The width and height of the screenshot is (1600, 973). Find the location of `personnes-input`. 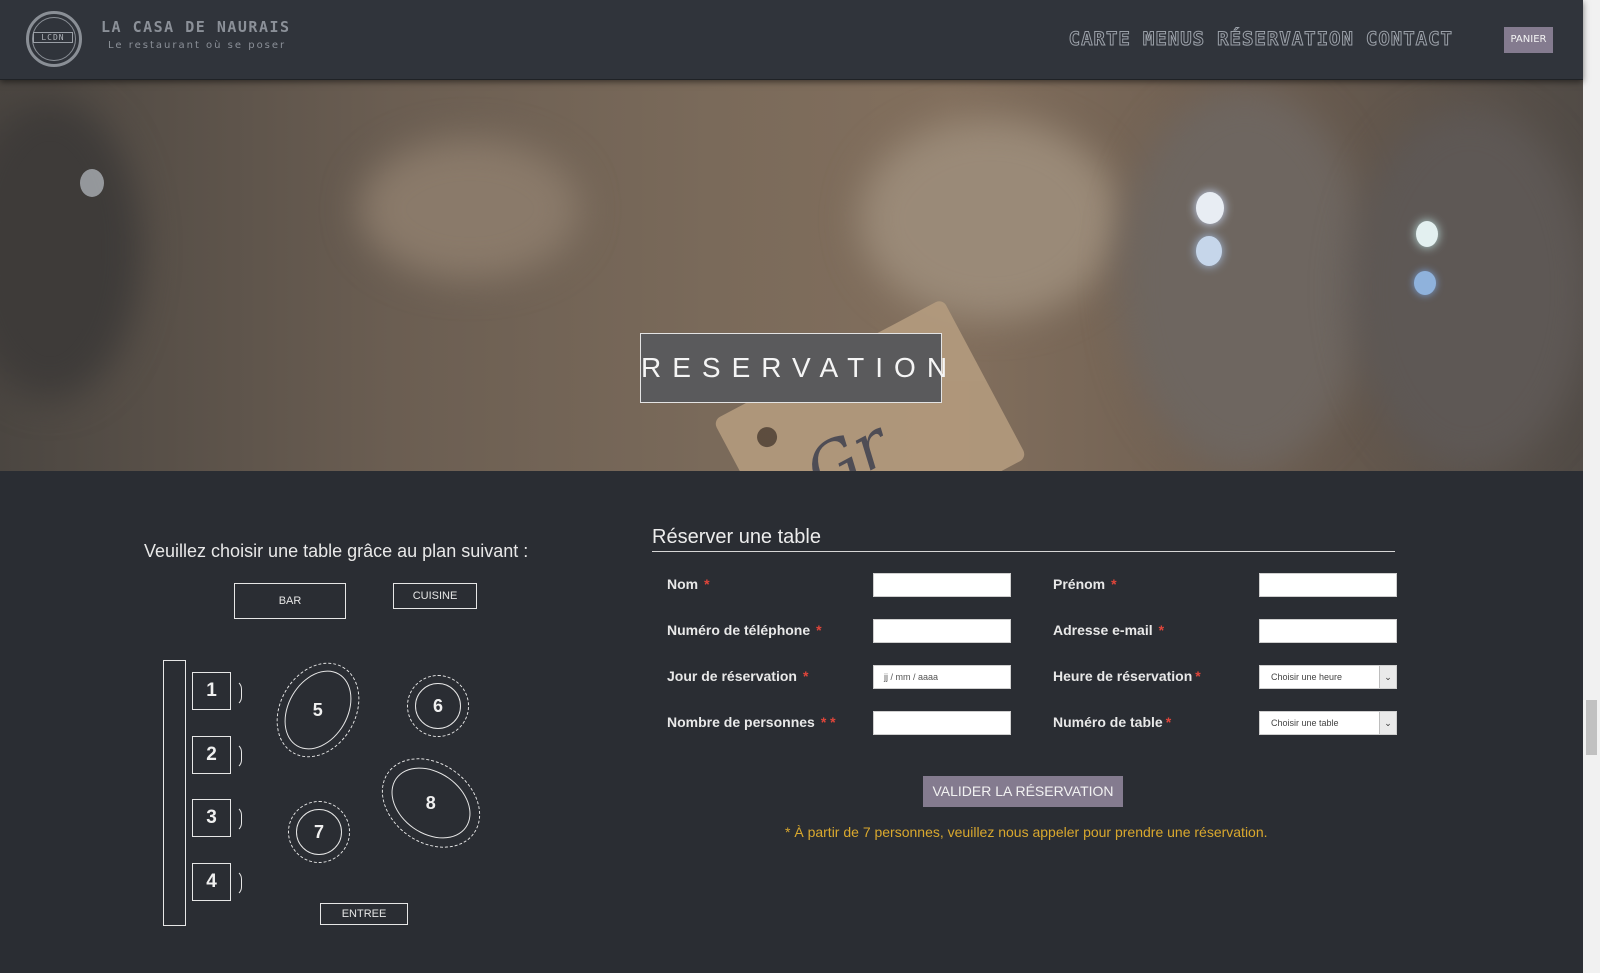

personnes-input is located at coordinates (942, 723).